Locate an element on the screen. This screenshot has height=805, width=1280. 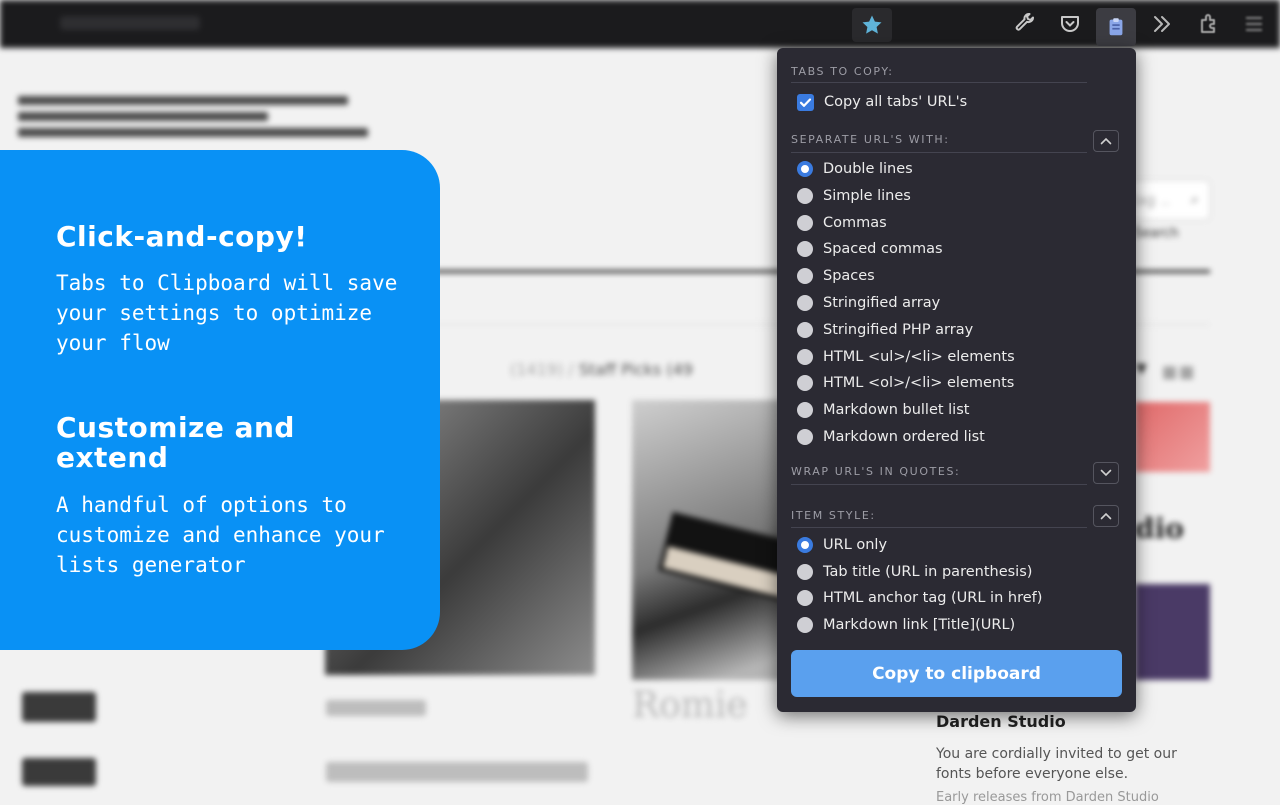
site-logo is located at coordinates (193, 117).